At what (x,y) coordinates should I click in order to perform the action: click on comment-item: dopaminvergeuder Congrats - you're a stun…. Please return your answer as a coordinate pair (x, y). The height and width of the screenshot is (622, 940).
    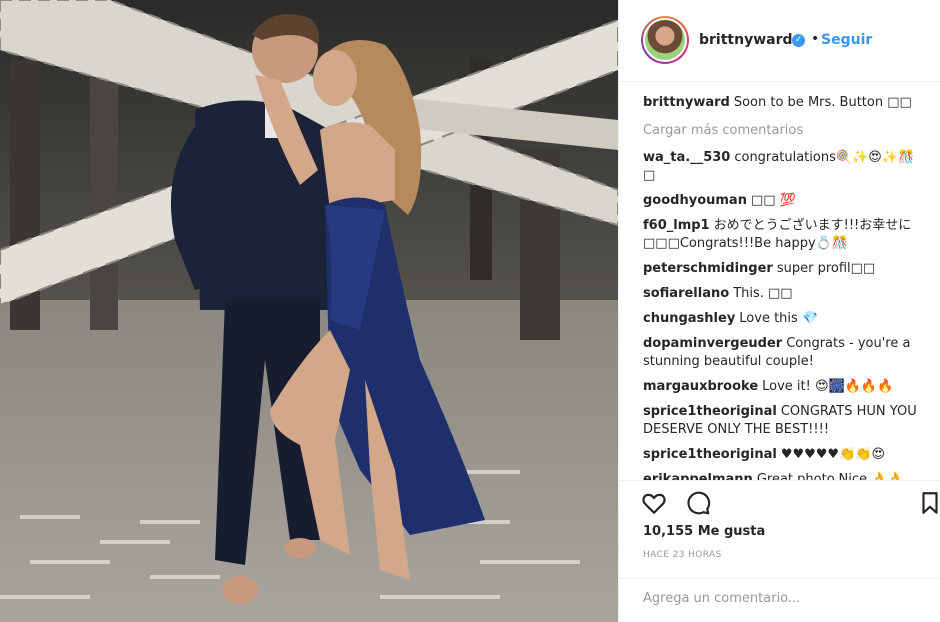
    Looking at the image, I should click on (781, 353).